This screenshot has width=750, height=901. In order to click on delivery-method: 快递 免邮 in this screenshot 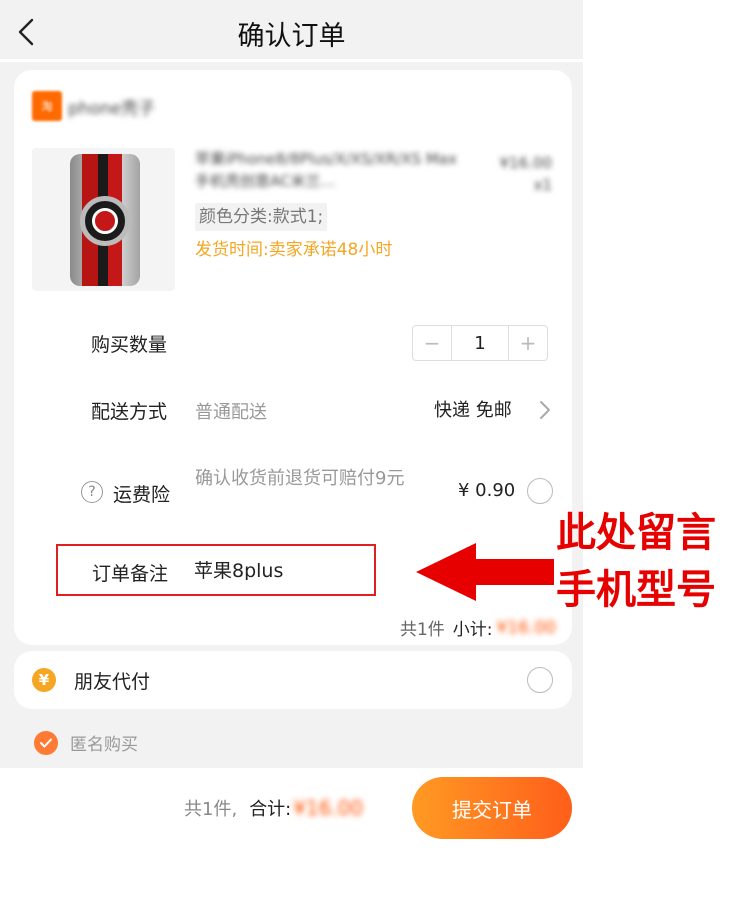, I will do `click(473, 409)`.